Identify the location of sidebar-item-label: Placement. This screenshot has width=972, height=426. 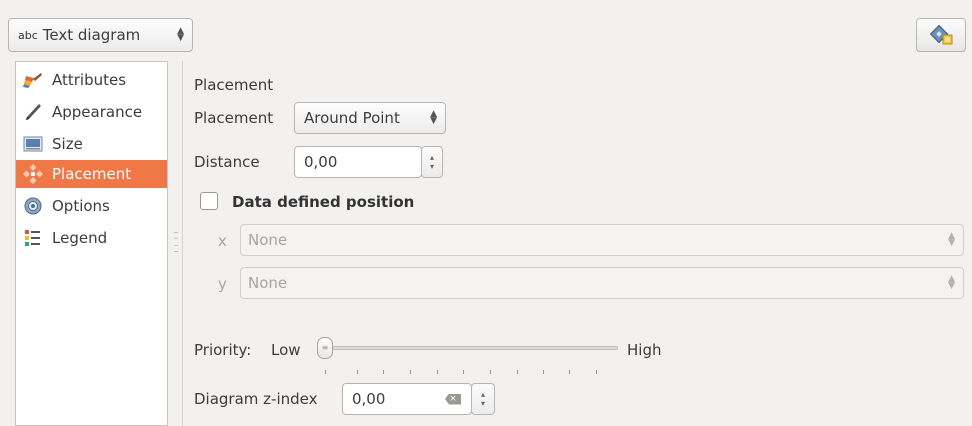
(92, 174).